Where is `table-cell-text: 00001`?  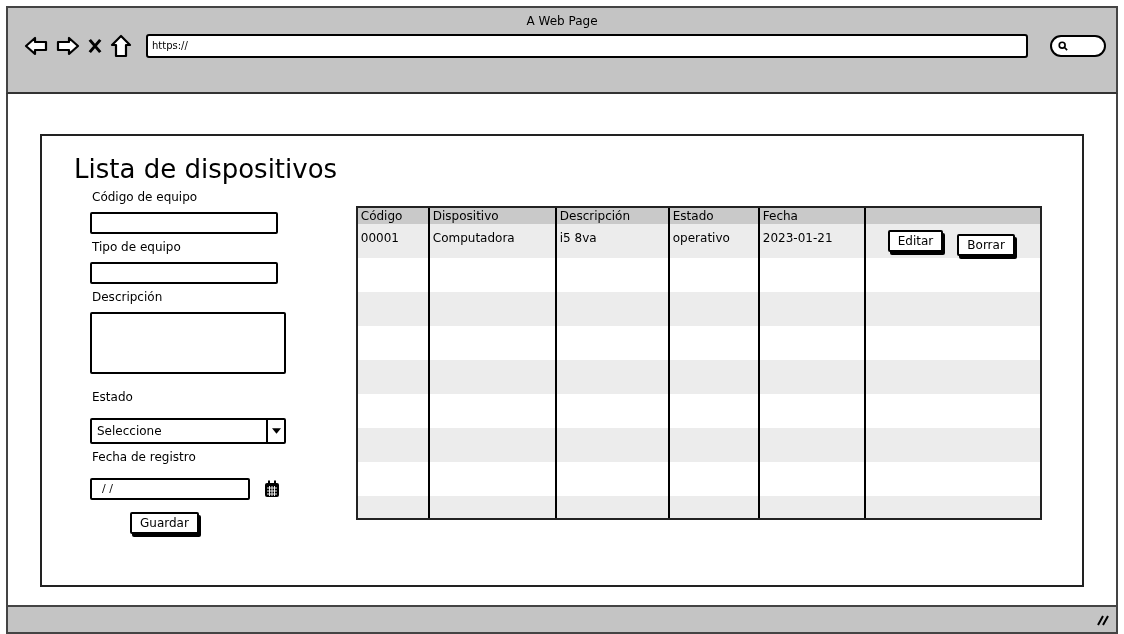 table-cell-text: 00001 is located at coordinates (379, 238).